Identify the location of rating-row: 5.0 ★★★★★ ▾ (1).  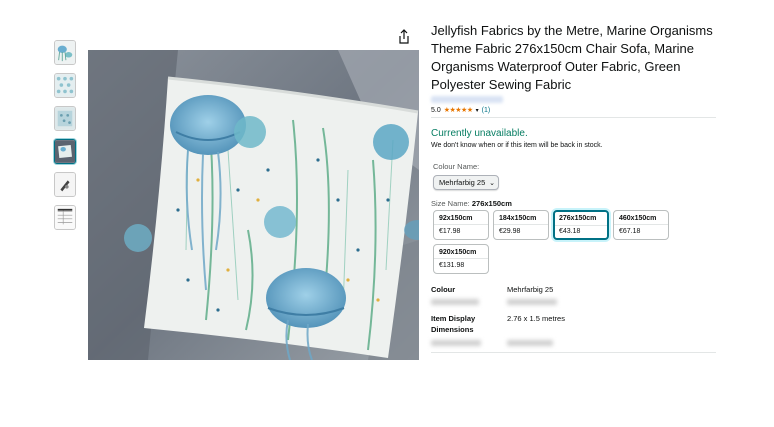
(461, 110).